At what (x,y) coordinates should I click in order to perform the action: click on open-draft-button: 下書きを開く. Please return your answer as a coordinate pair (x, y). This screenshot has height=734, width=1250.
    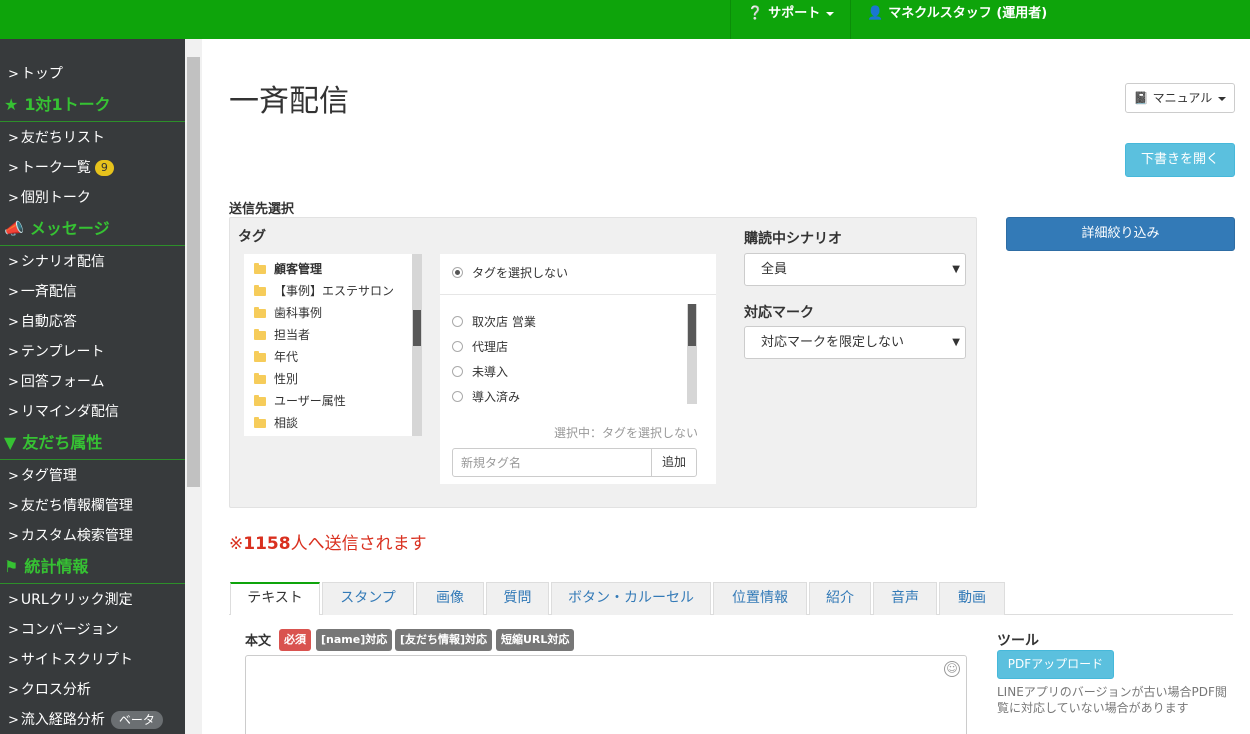
    Looking at the image, I should click on (1180, 160).